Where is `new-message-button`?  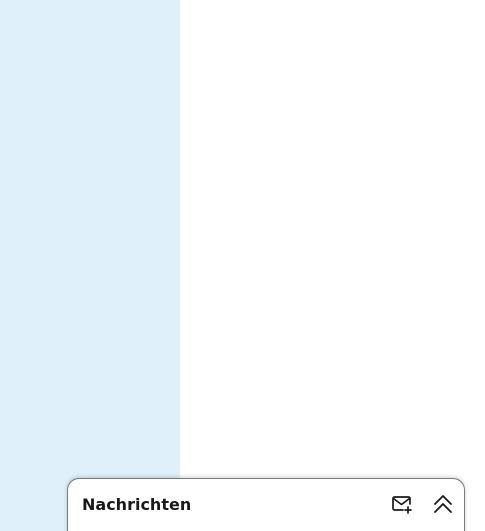
new-message-button is located at coordinates (402, 504).